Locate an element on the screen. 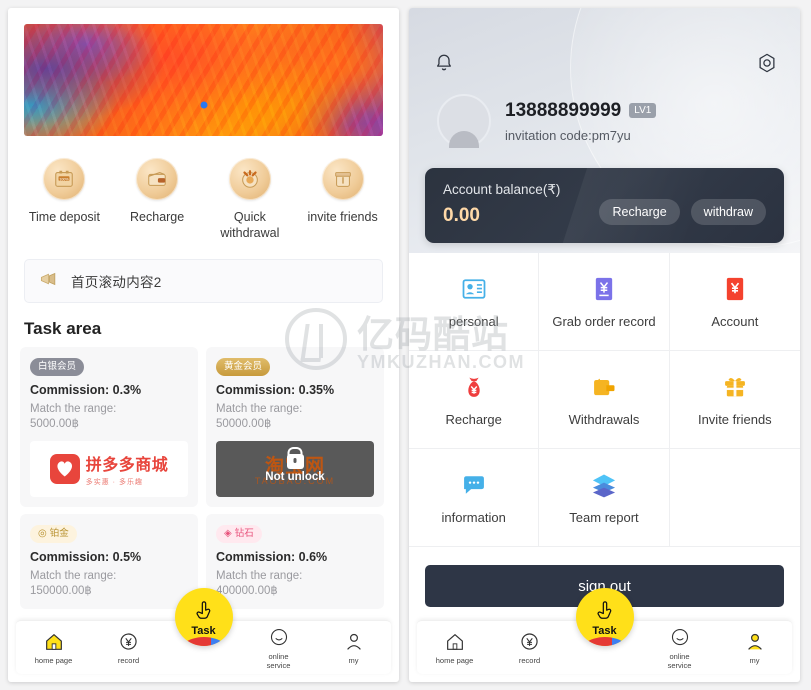 The image size is (811, 690). megaphone-icon is located at coordinates (48, 281).